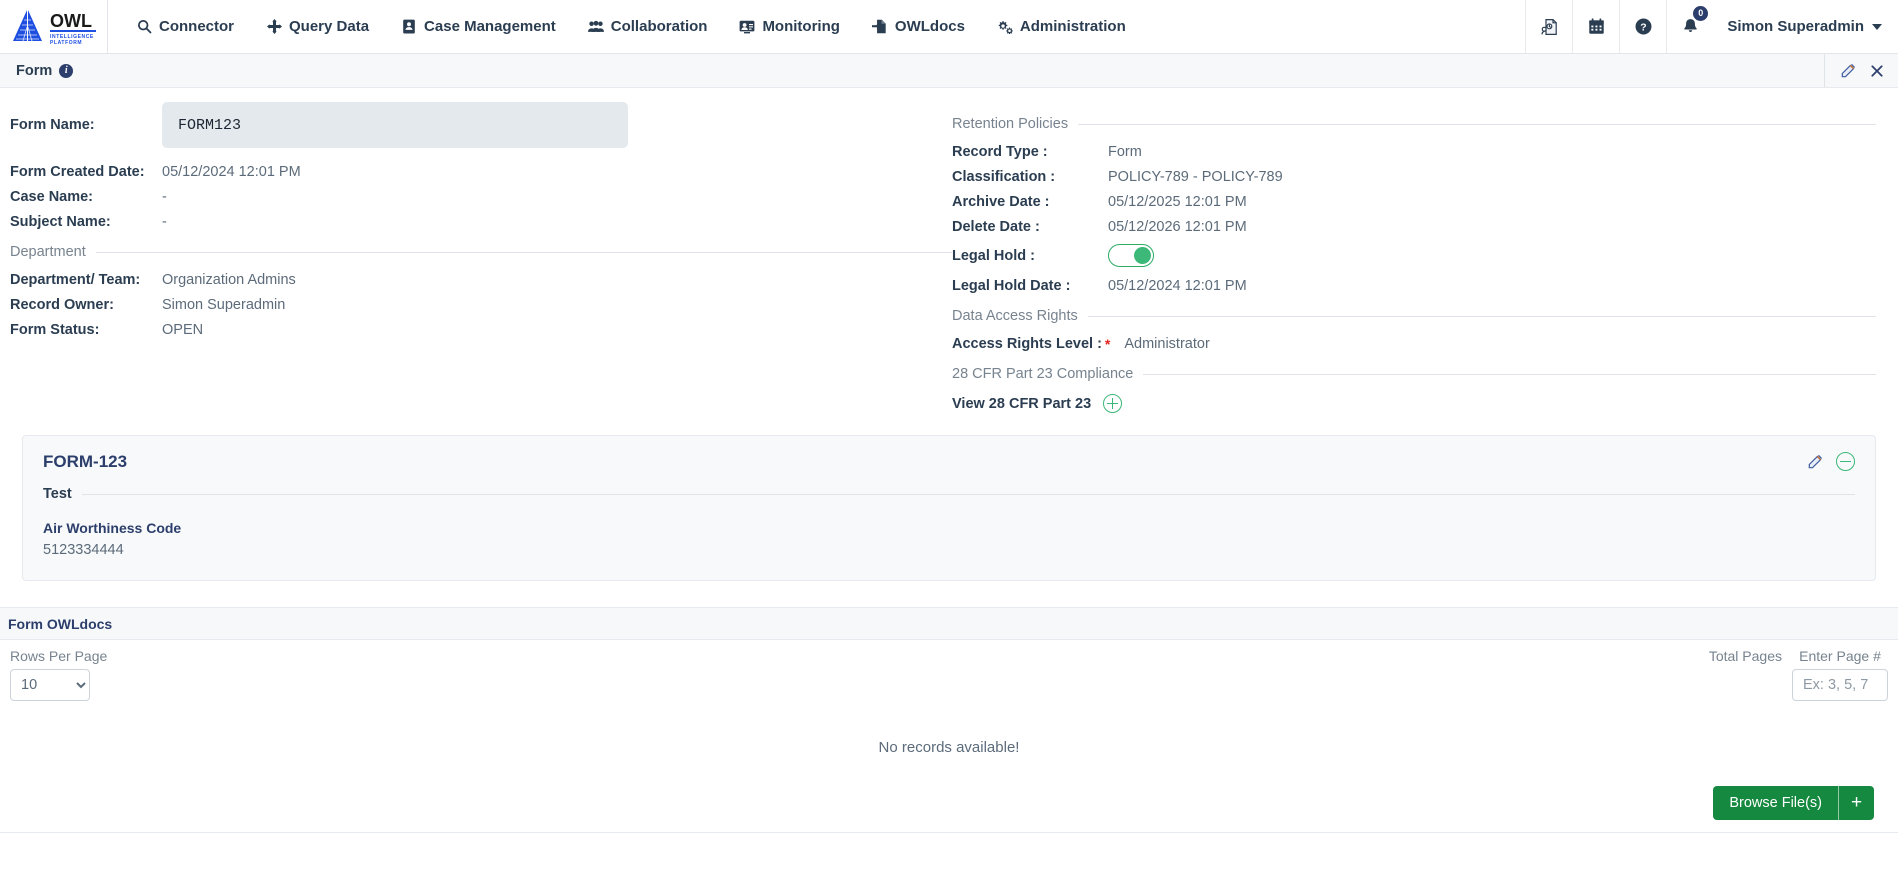 The width and height of the screenshot is (1898, 875). Describe the element at coordinates (1414, 177) in the screenshot. I see `classification-row: Classification : POLICY-789 - POLICY-789` at that location.